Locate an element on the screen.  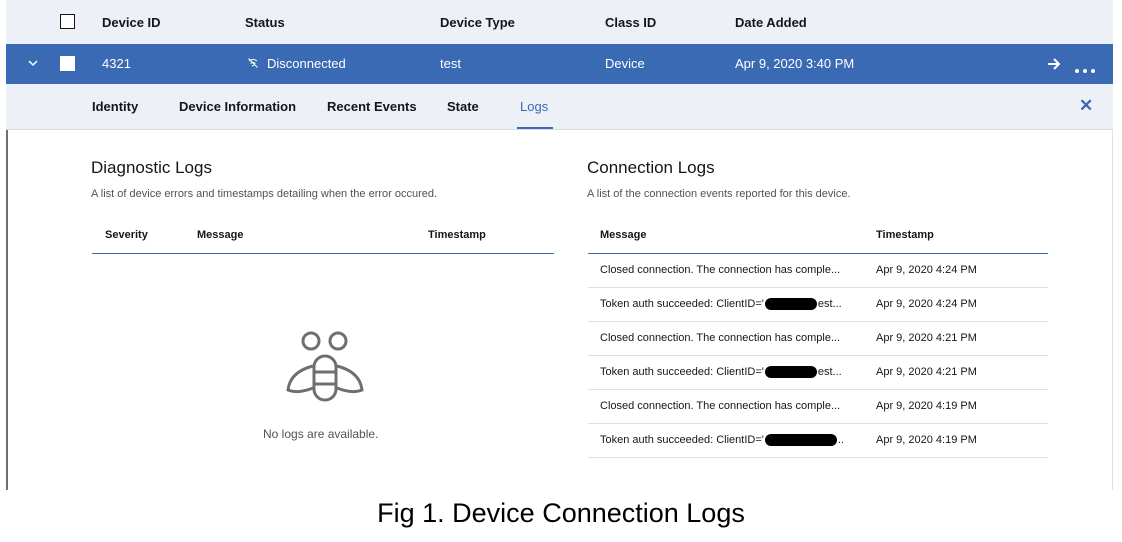
disconnected-icon is located at coordinates (253, 63).